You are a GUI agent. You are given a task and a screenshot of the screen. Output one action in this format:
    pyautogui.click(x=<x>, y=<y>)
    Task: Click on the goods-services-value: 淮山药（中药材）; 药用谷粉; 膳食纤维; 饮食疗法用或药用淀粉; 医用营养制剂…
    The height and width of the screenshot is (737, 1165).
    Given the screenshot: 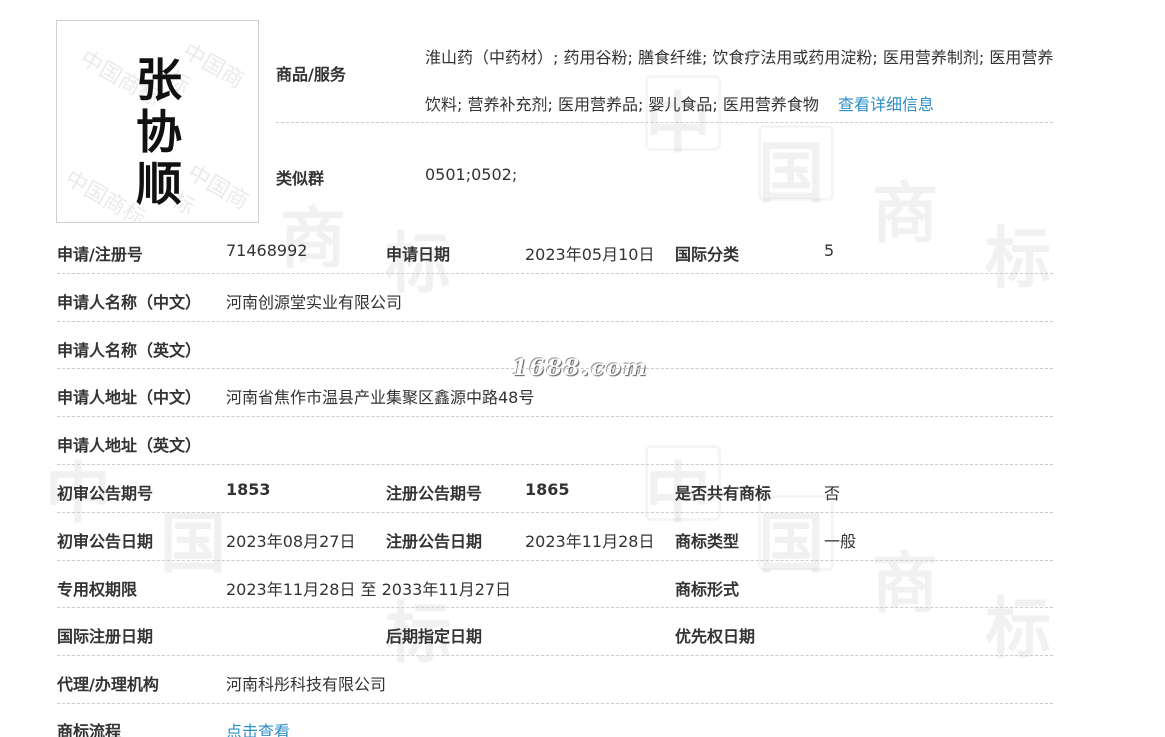 What is the action you would take?
    pyautogui.click(x=740, y=81)
    